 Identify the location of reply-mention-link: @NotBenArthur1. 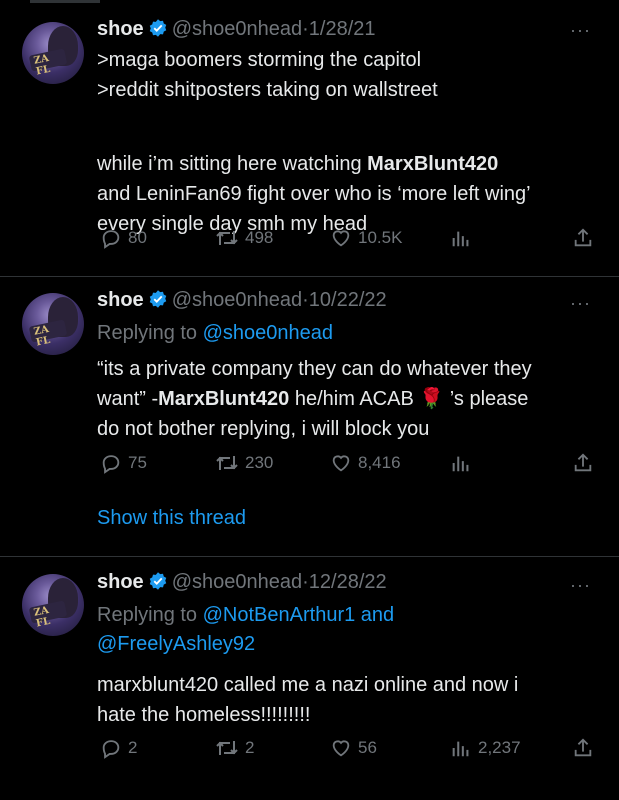
(279, 615).